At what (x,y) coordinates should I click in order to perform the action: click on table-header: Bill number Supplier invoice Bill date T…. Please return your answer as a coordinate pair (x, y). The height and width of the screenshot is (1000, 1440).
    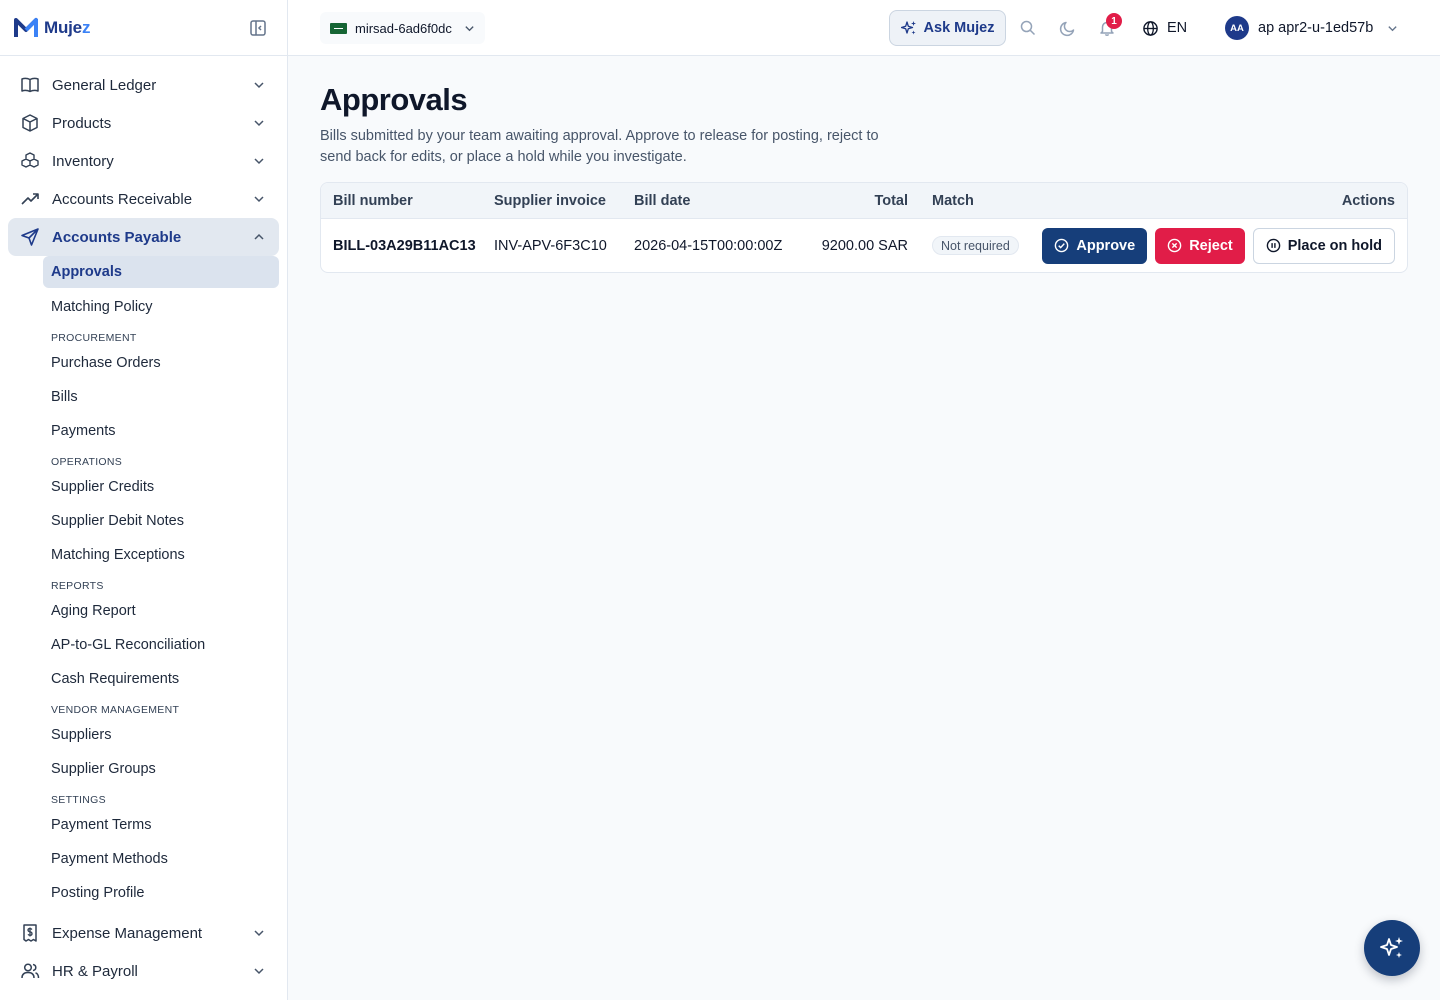
    Looking at the image, I should click on (864, 201).